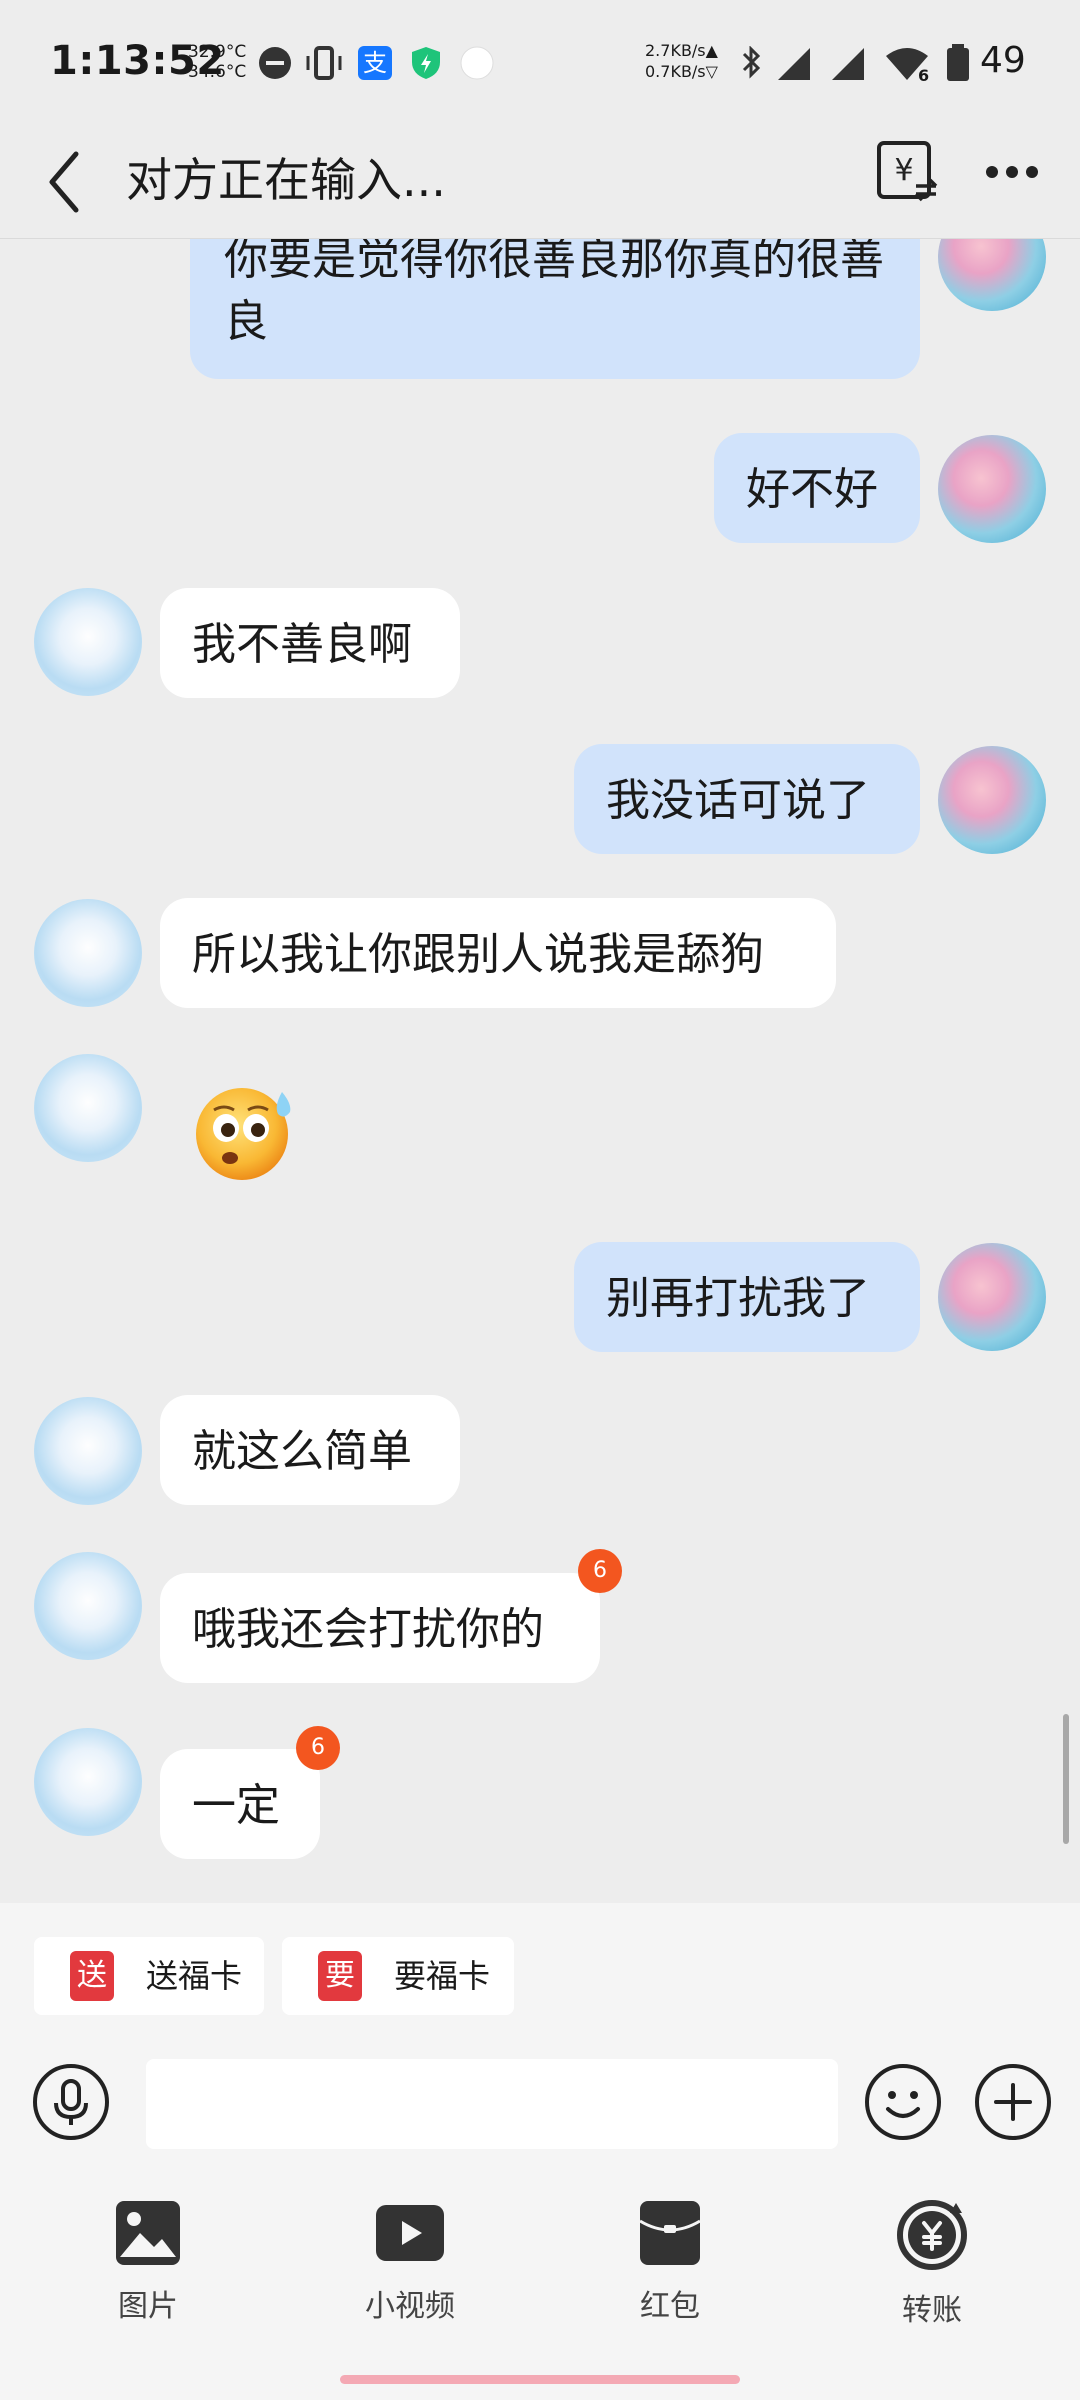 The width and height of the screenshot is (1080, 2400). Describe the element at coordinates (478, 954) in the screenshot. I see `message-text: 所以我让你跟别人说我是舔狗` at that location.